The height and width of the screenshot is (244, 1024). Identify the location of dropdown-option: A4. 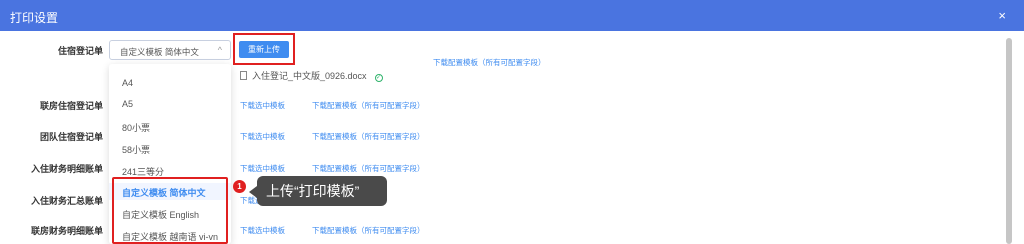
(127, 83).